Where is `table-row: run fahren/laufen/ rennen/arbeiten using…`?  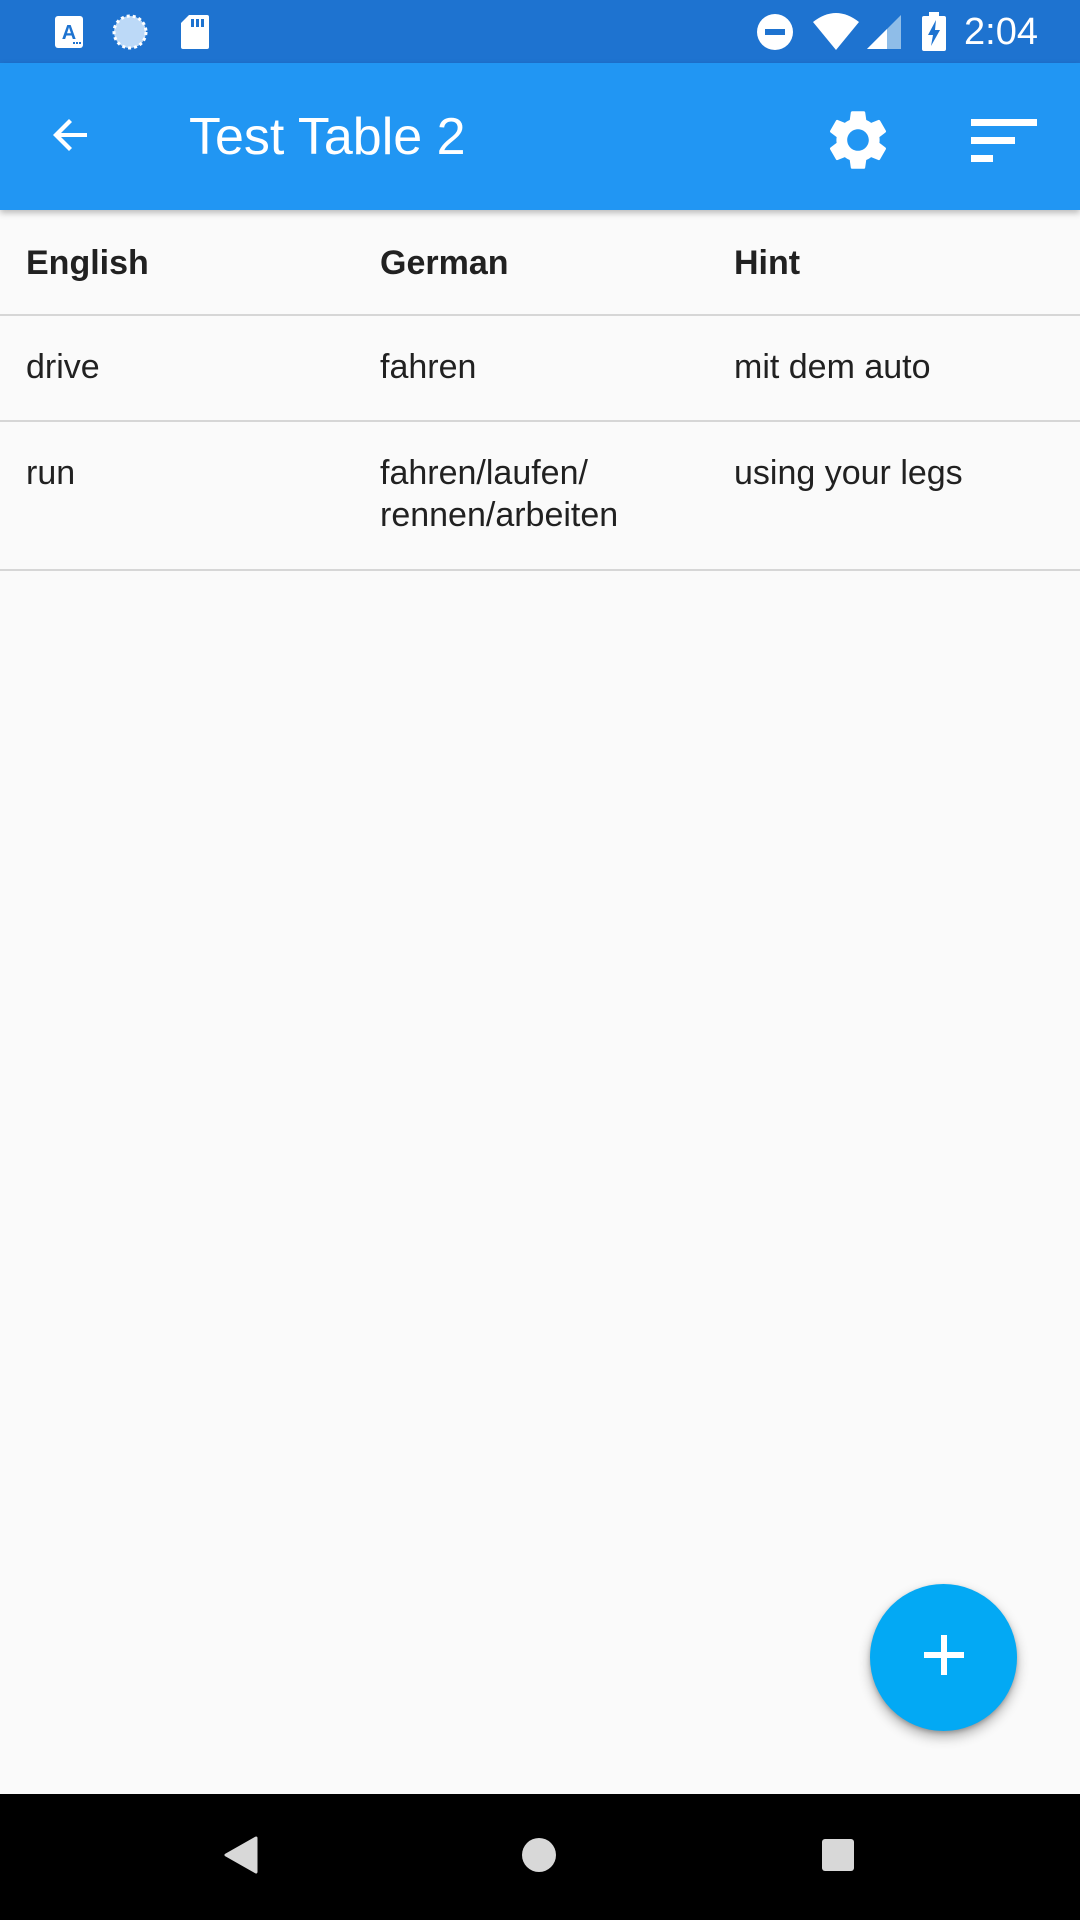 table-row: run fahren/laufen/ rennen/arbeiten using… is located at coordinates (540, 496).